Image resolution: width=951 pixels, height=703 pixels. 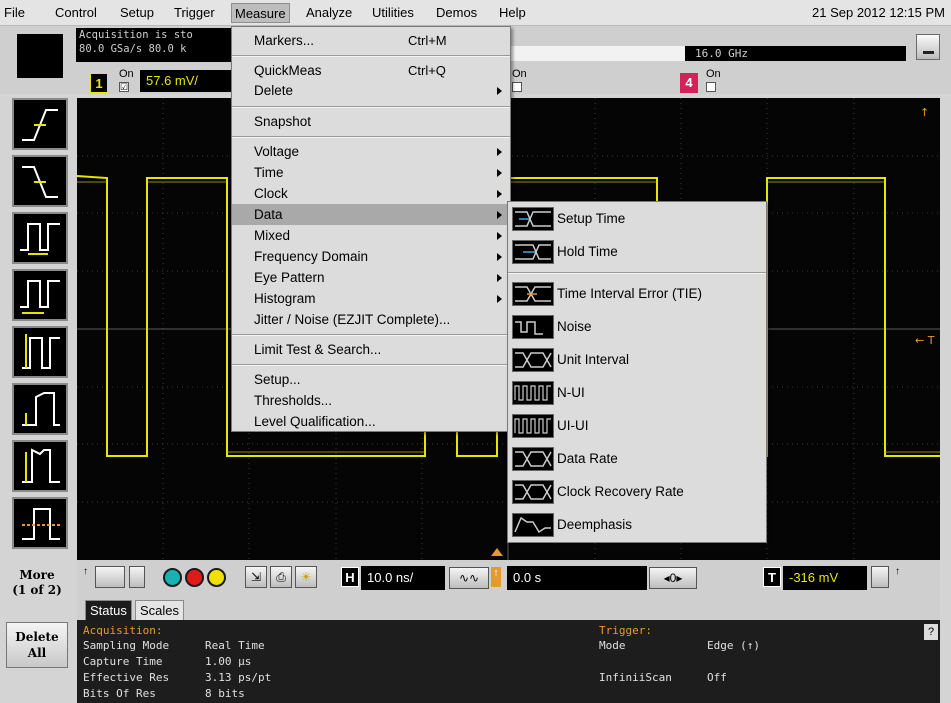 What do you see at coordinates (350, 577) in the screenshot?
I see `horizontal-chip: H` at bounding box center [350, 577].